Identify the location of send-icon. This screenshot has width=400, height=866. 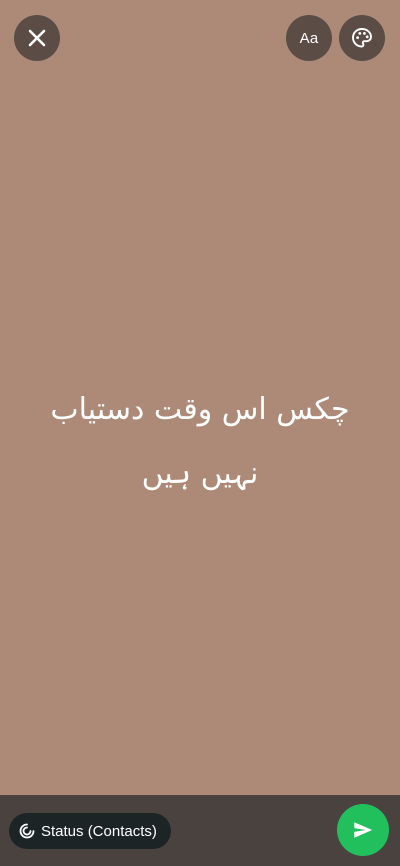
(363, 830).